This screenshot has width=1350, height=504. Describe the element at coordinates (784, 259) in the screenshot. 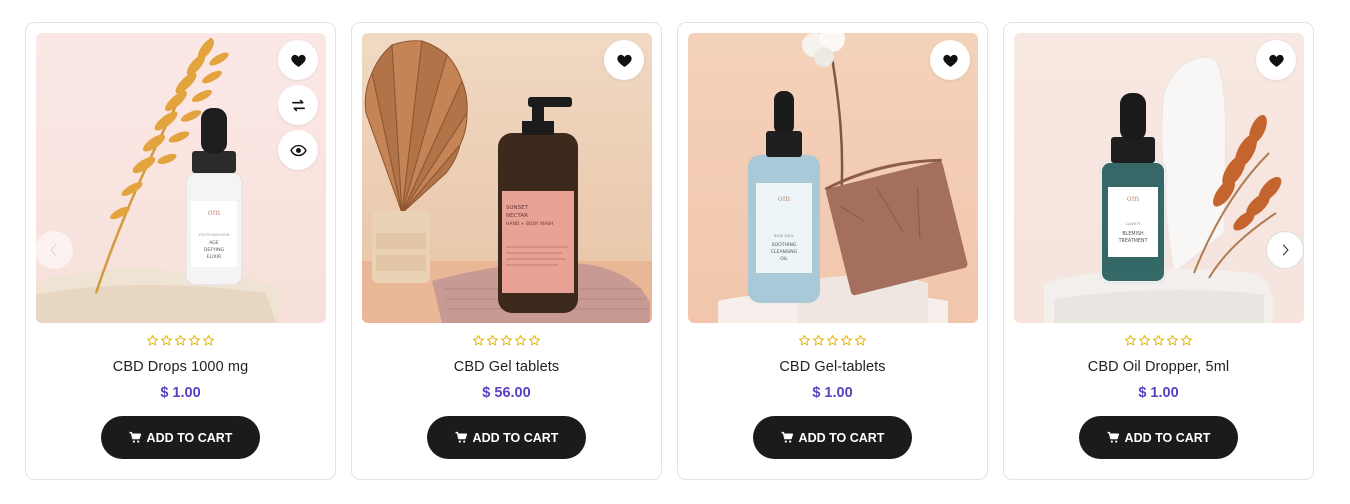

I see `bottle-label-line: OIL` at that location.